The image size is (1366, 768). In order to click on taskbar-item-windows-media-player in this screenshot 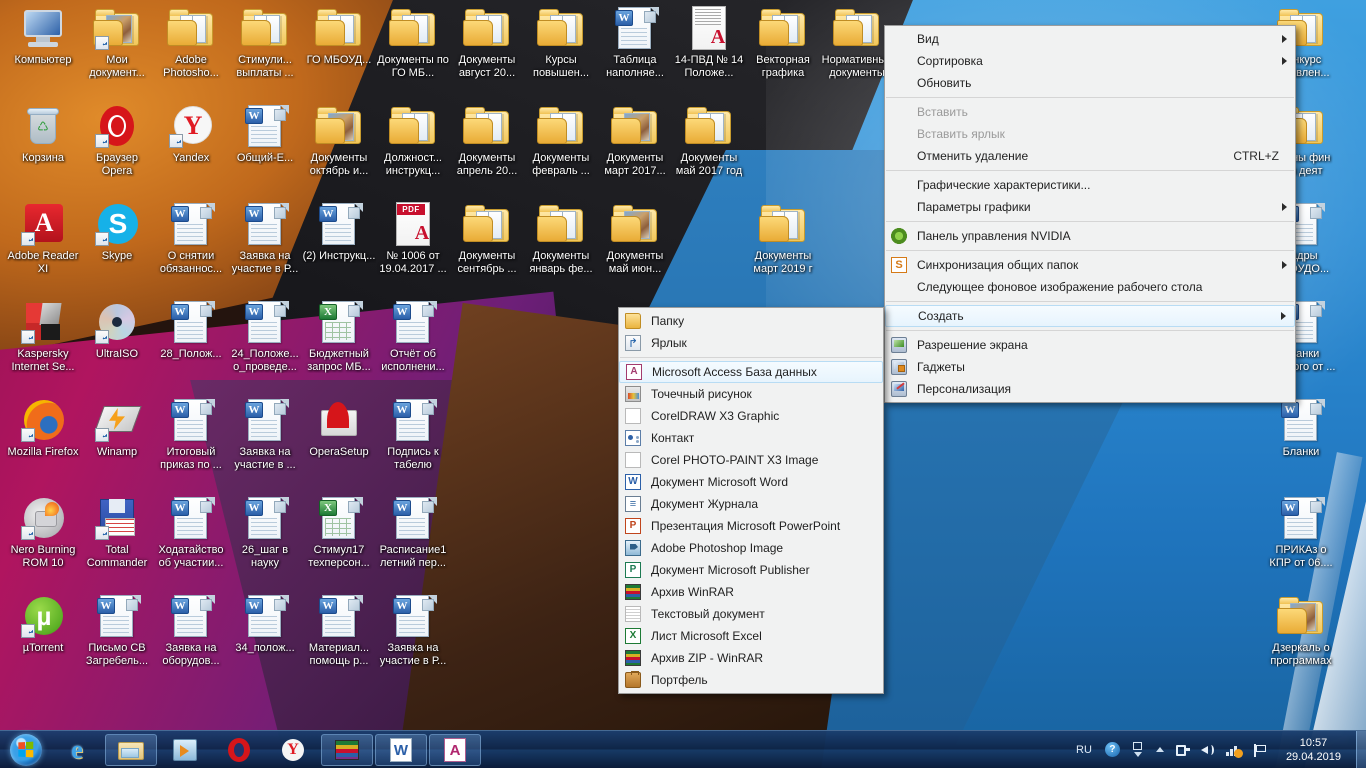, I will do `click(185, 750)`.